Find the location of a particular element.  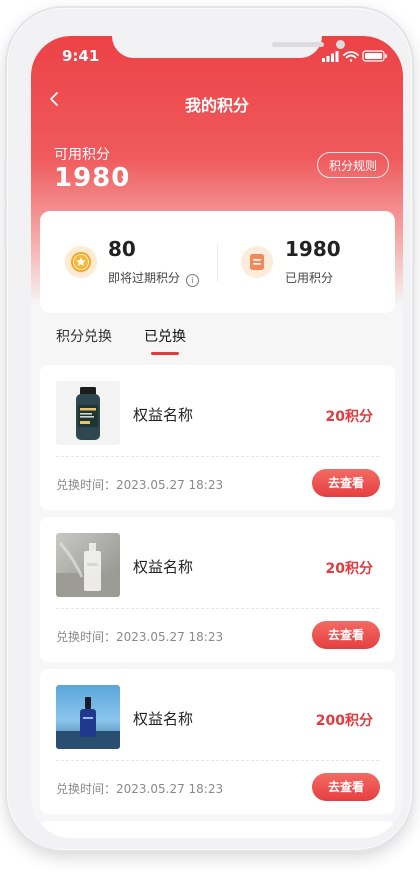

document-icon is located at coordinates (257, 262).